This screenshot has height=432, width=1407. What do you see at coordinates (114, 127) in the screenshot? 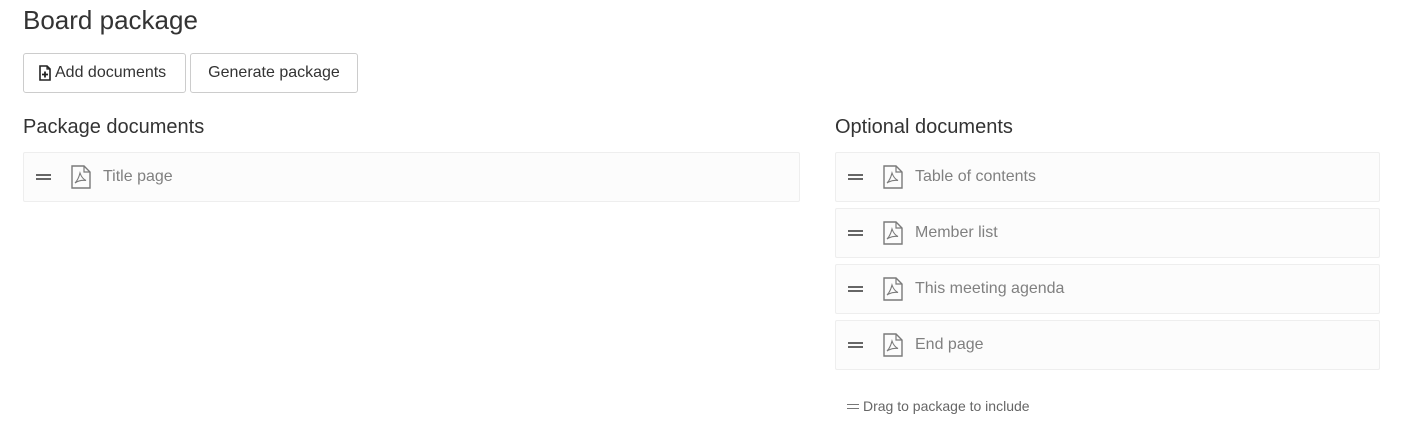
I see `package-documents-title: Package documents` at bounding box center [114, 127].